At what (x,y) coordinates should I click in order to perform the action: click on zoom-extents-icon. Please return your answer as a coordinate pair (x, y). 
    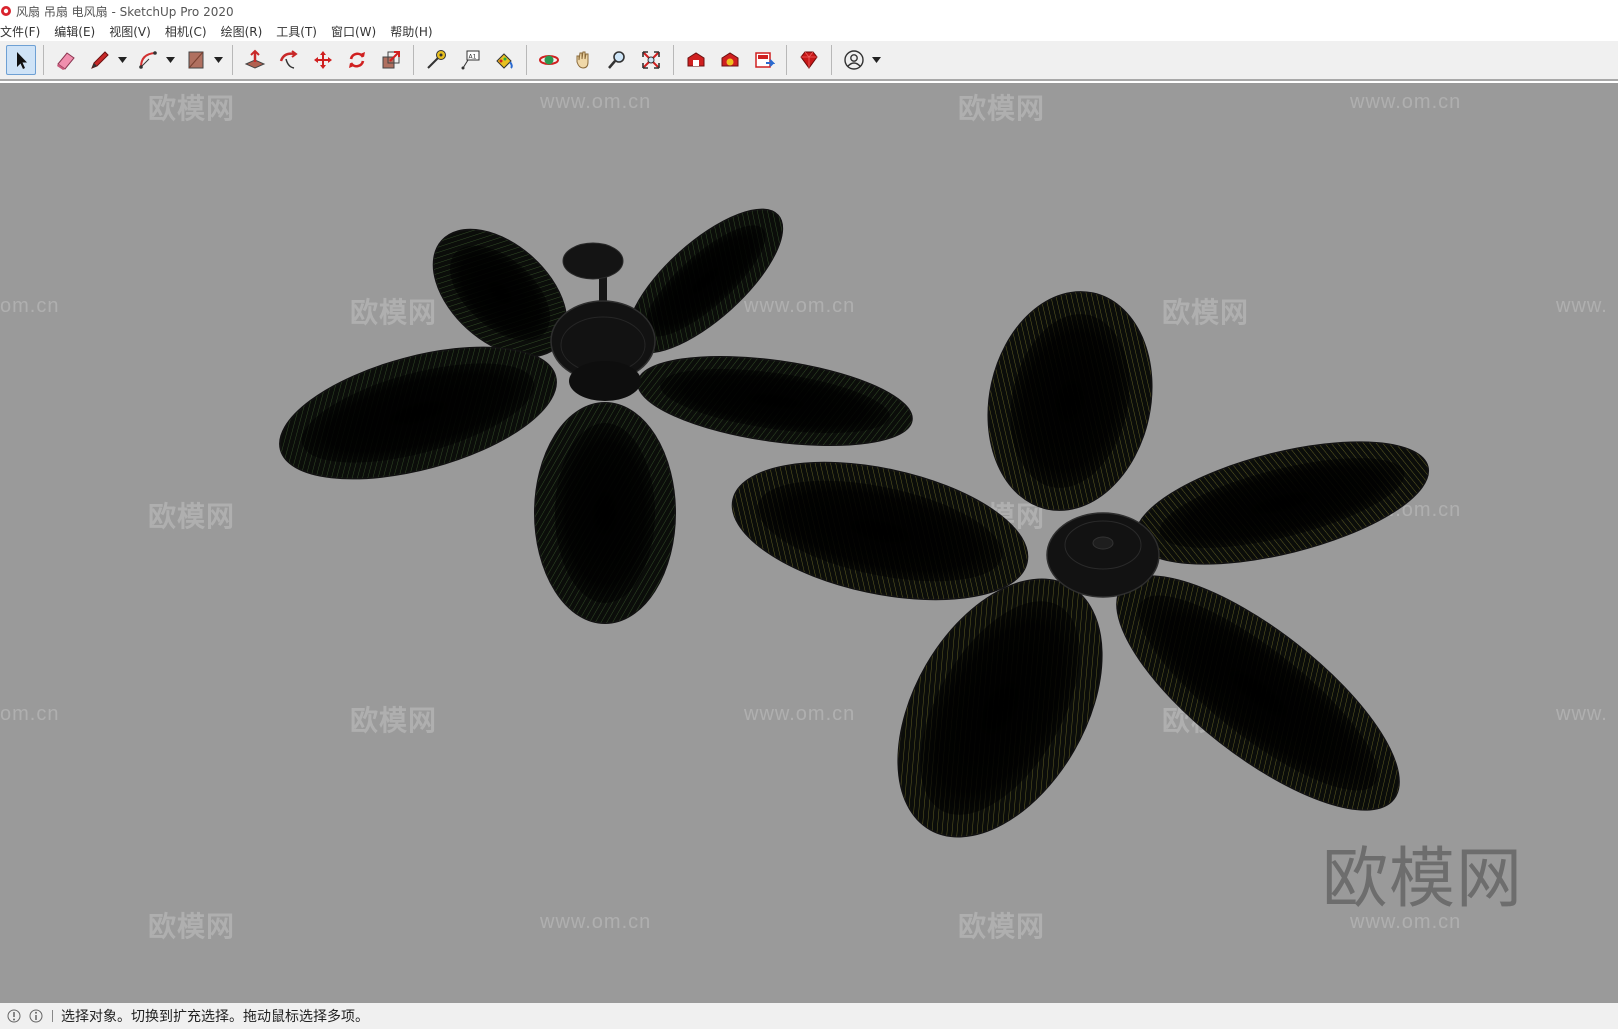
    Looking at the image, I should click on (651, 60).